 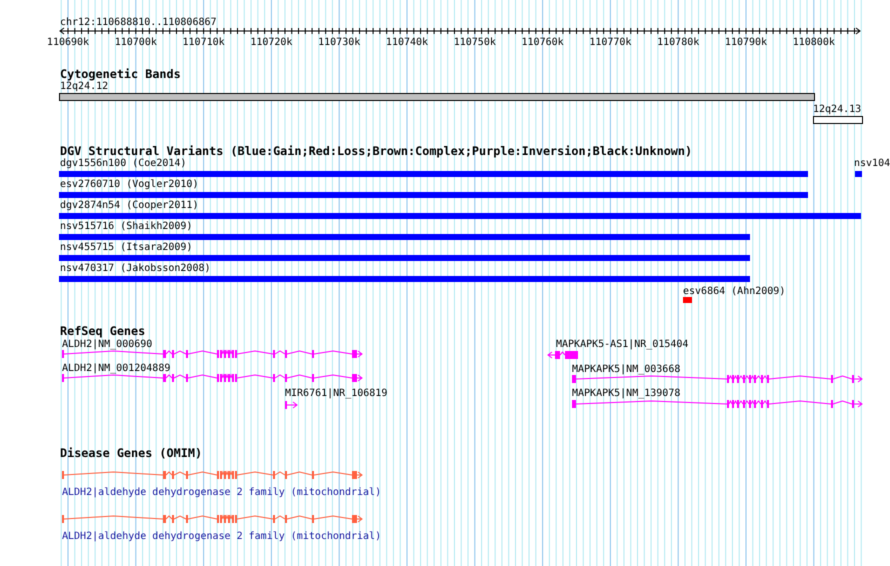 What do you see at coordinates (837, 109) in the screenshot?
I see `band-label: 12q24.13` at bounding box center [837, 109].